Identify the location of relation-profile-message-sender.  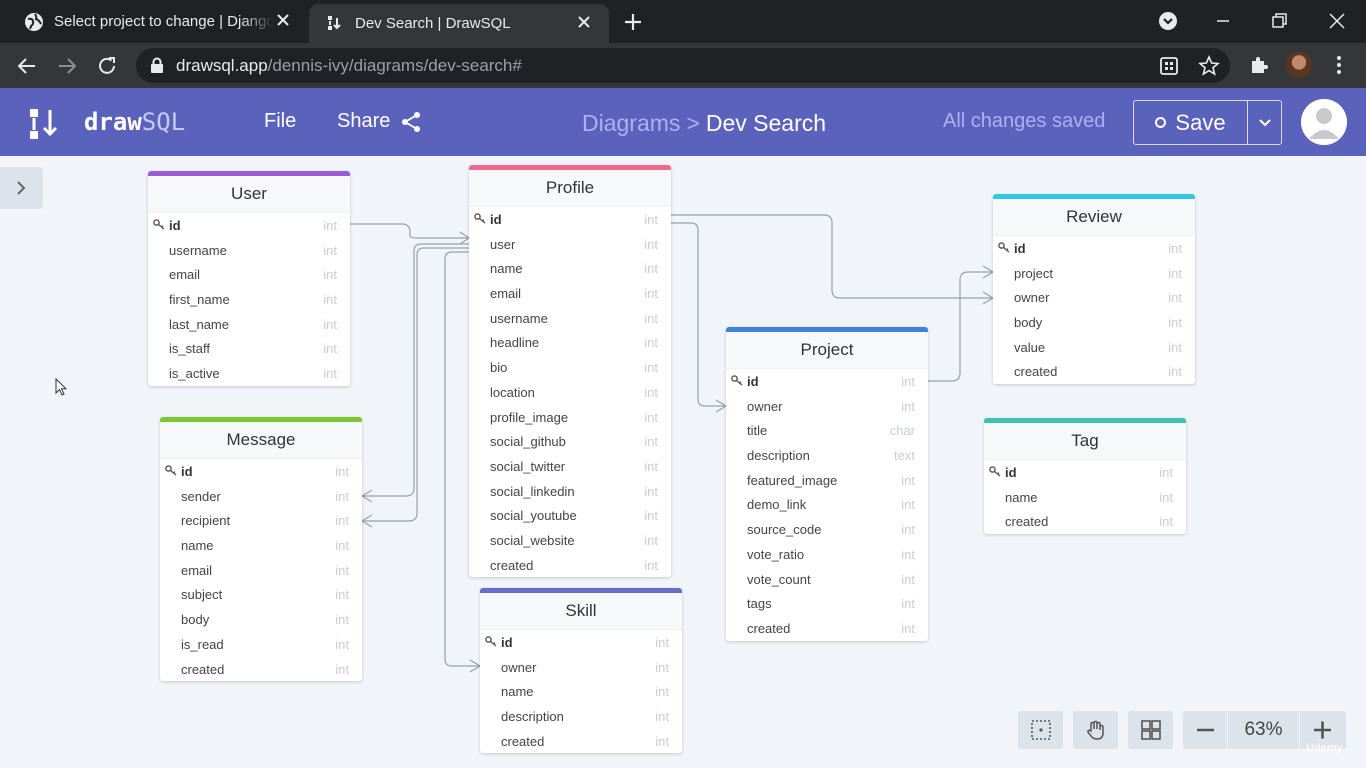
(415, 370).